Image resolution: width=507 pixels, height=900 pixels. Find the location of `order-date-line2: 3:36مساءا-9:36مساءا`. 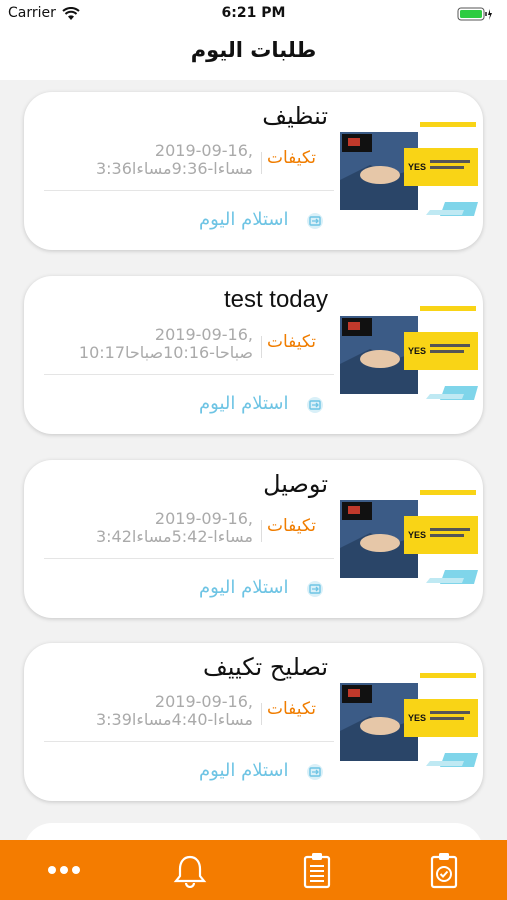

order-date-line2: 3:36مساءا-9:36مساءا is located at coordinates (174, 168).